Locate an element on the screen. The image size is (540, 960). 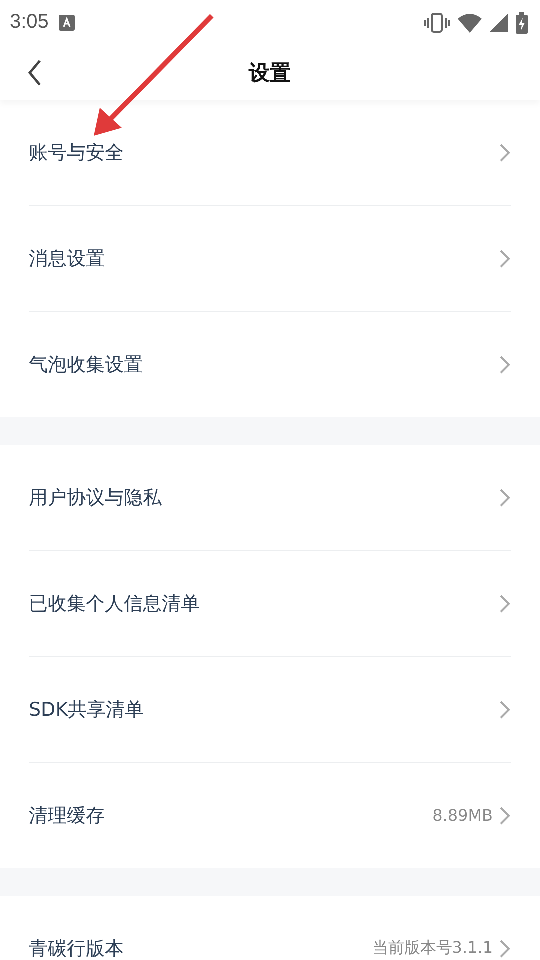
battery-icon is located at coordinates (522, 23).